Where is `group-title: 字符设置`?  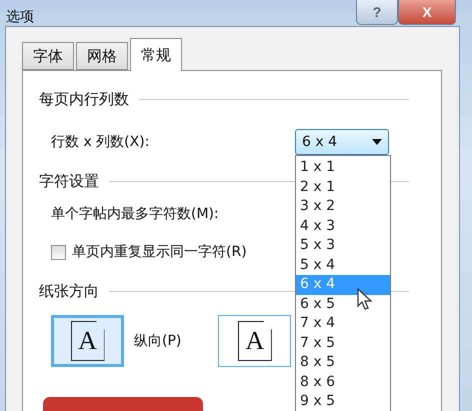 group-title: 字符设置 is located at coordinates (69, 181).